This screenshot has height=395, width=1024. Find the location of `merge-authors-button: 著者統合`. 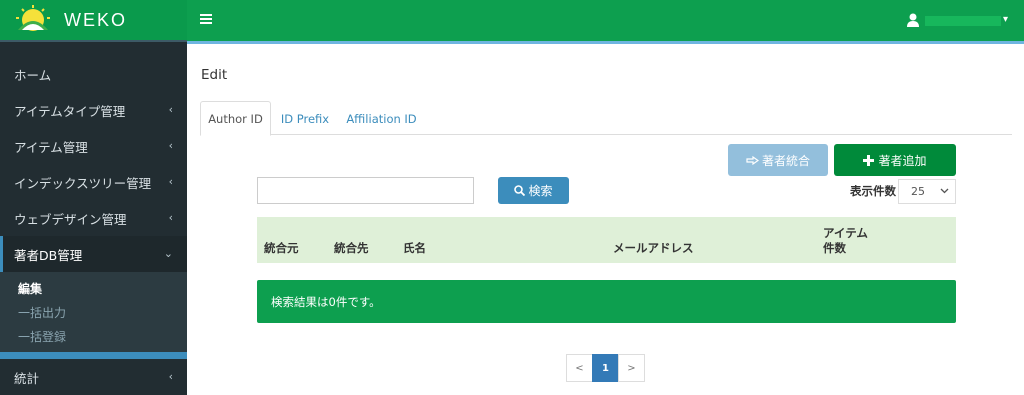

merge-authors-button: 著者統合 is located at coordinates (778, 160).